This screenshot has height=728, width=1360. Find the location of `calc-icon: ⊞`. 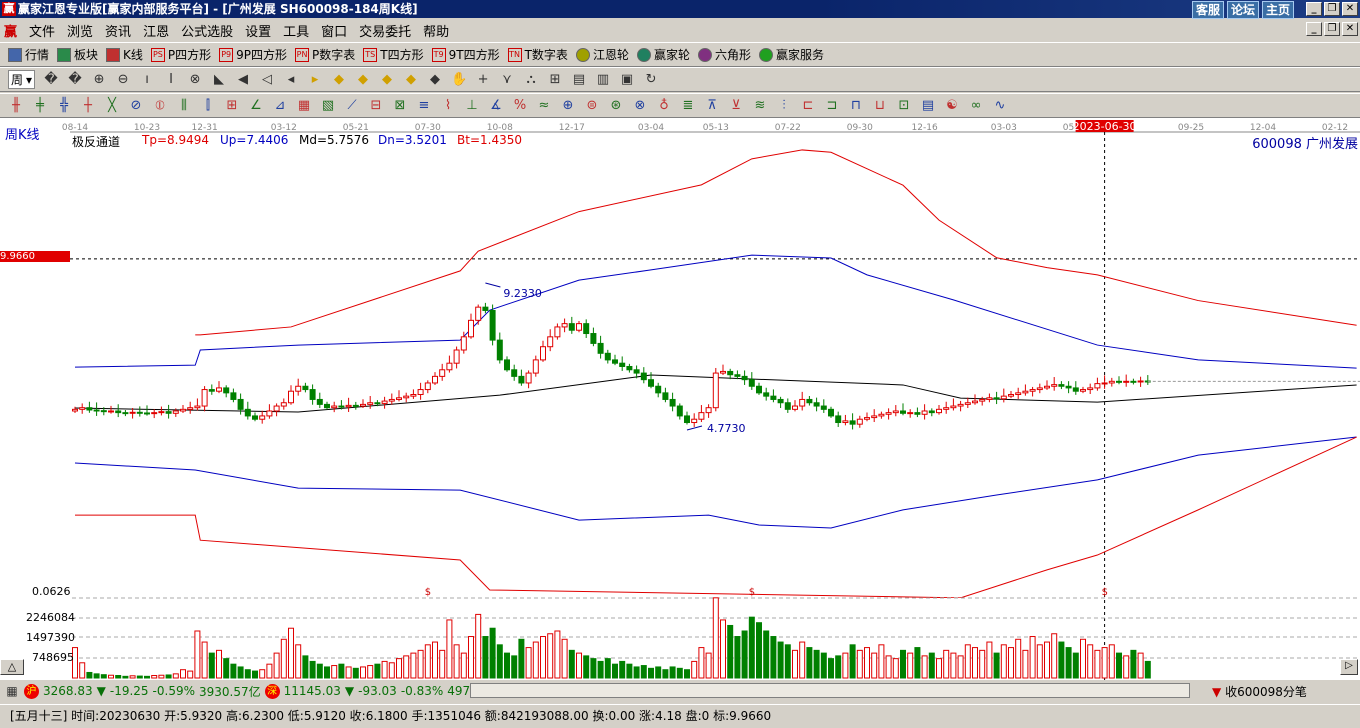

calc-icon: ⊞ is located at coordinates (555, 80).